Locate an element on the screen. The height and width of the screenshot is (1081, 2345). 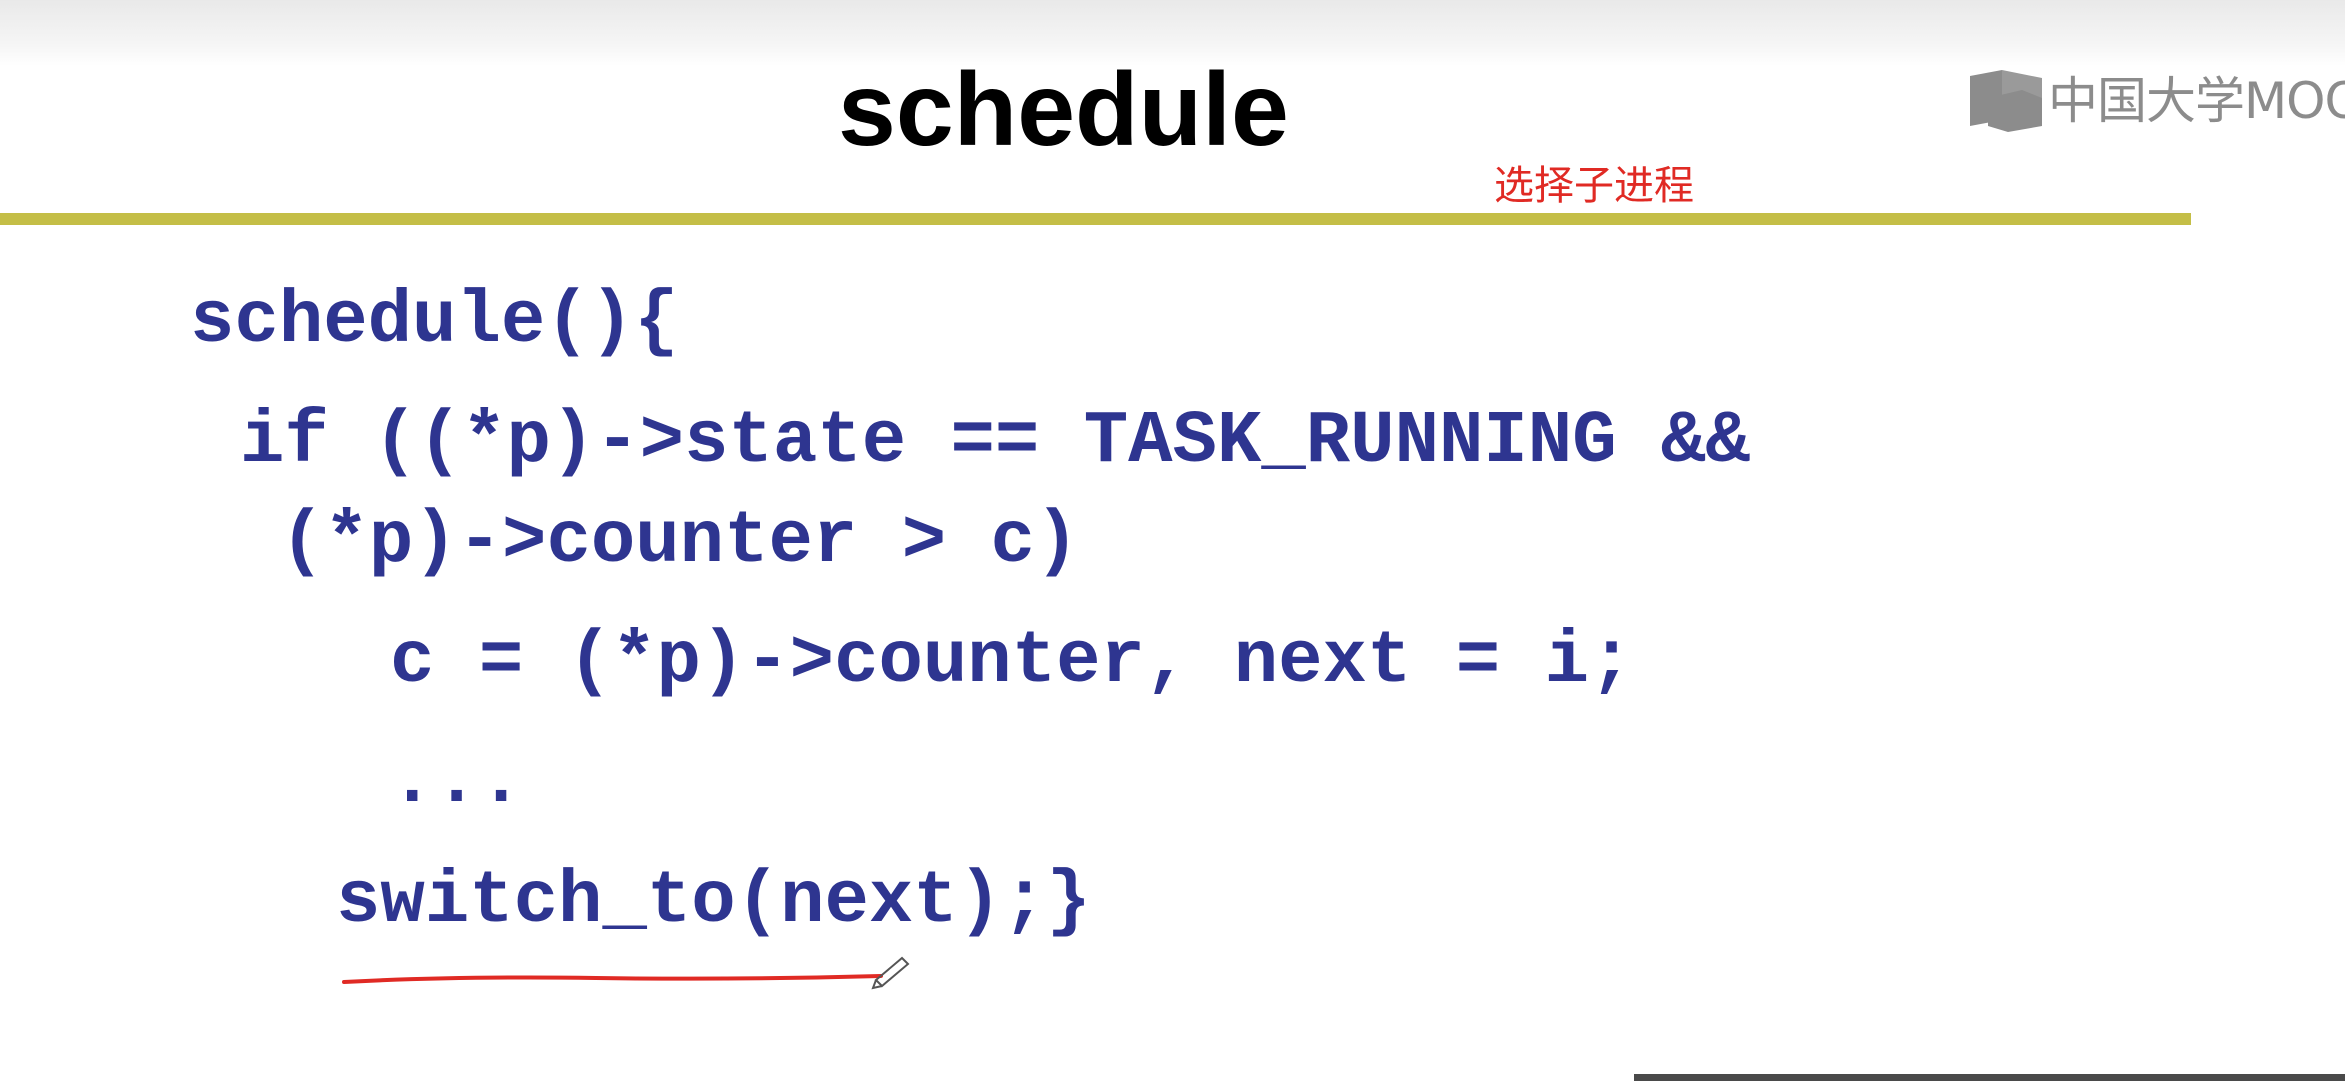
title-divider is located at coordinates (1095, 219).